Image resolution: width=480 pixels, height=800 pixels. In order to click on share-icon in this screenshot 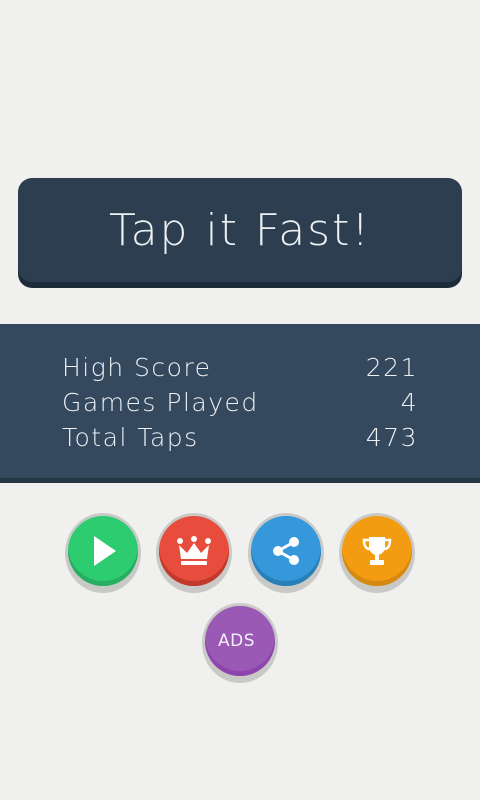, I will do `click(286, 551)`.